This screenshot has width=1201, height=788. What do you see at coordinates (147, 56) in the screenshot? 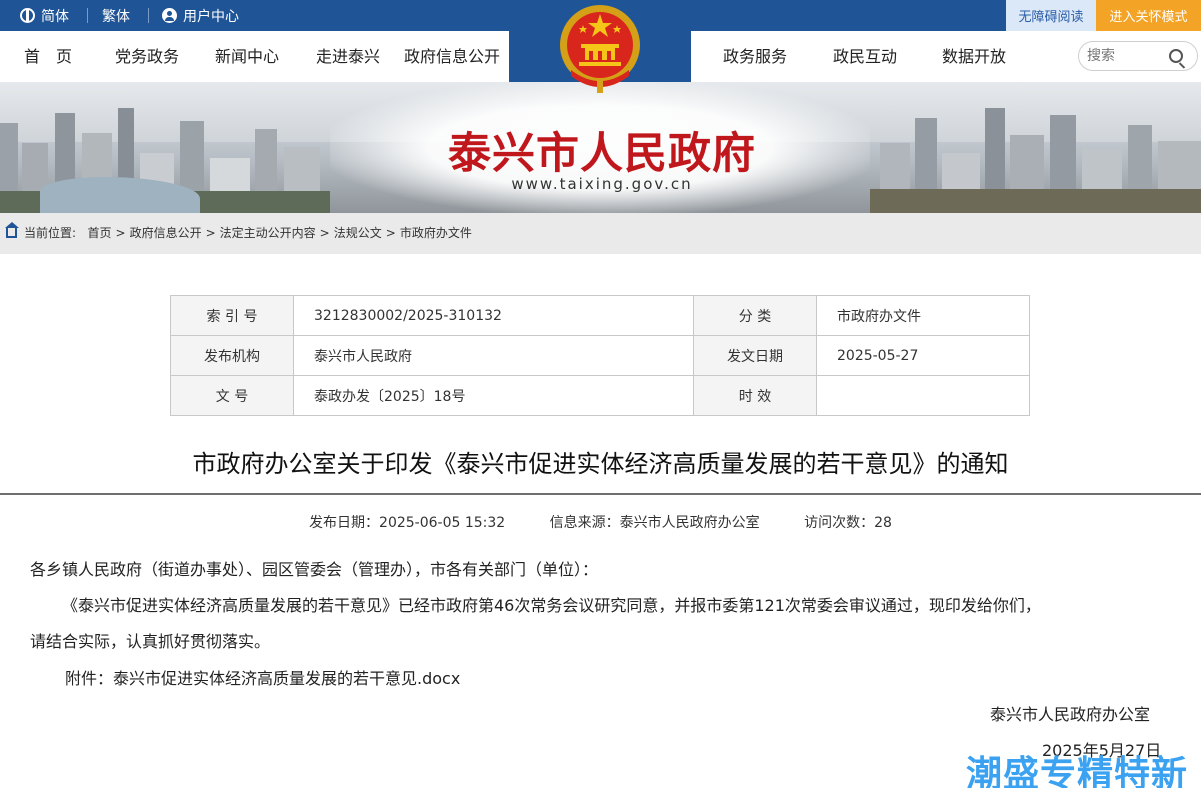
I see `nav-party-affairs: 党务政务` at bounding box center [147, 56].